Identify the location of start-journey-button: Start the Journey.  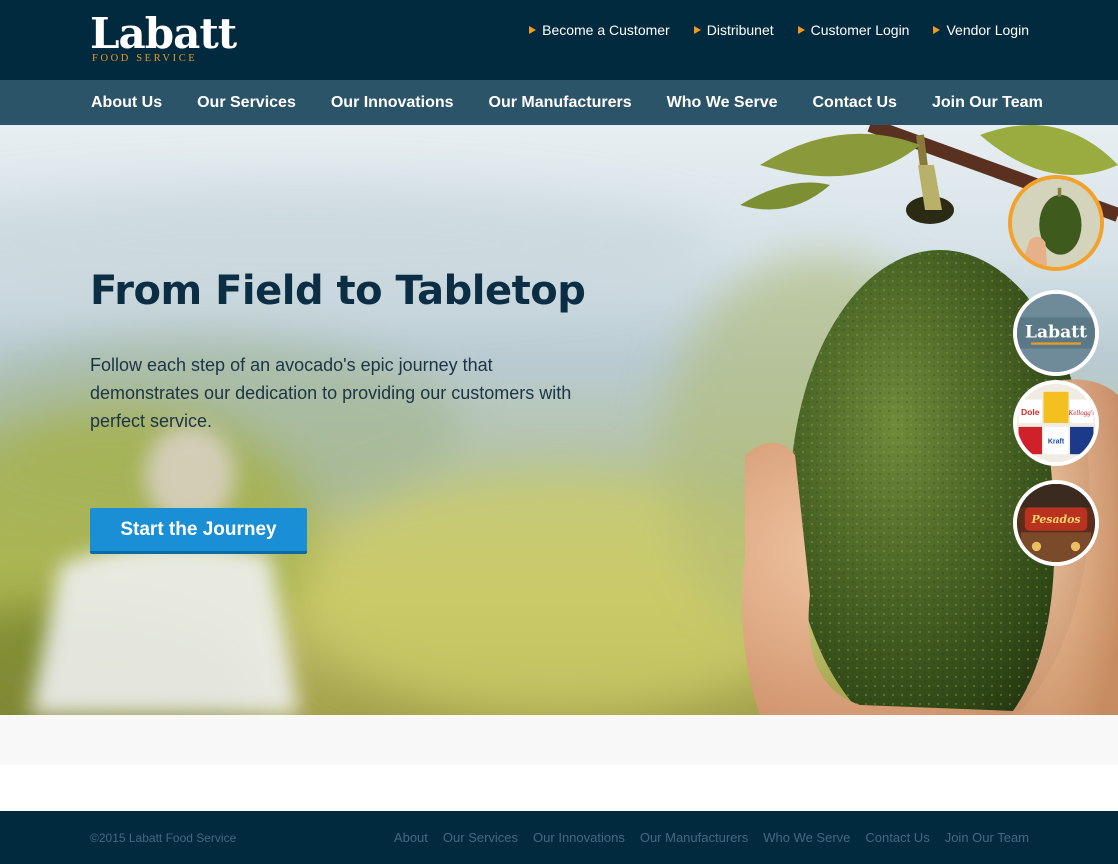
(198, 531).